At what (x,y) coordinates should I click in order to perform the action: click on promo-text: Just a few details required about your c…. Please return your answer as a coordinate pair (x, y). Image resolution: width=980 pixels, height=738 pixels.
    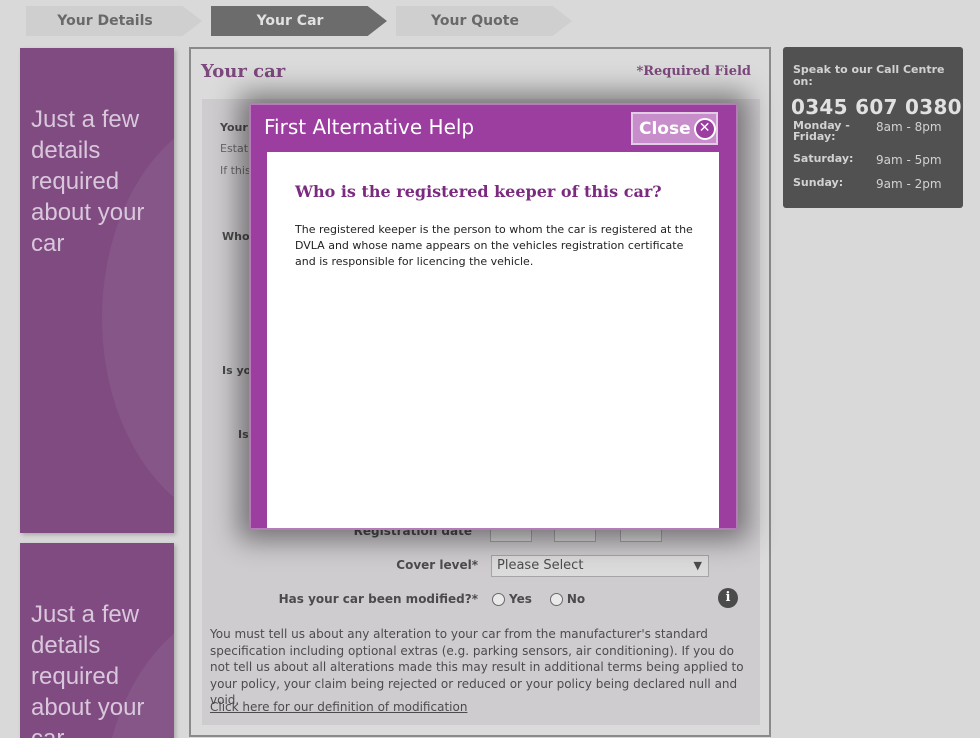
    Looking at the image, I should click on (88, 181).